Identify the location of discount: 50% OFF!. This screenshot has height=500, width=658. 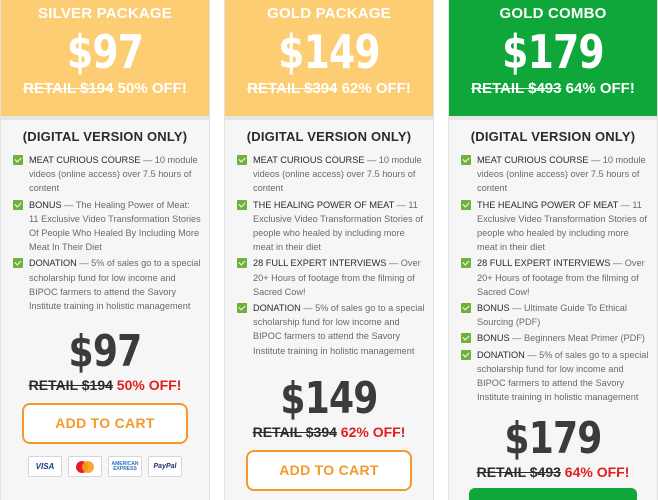
(152, 88).